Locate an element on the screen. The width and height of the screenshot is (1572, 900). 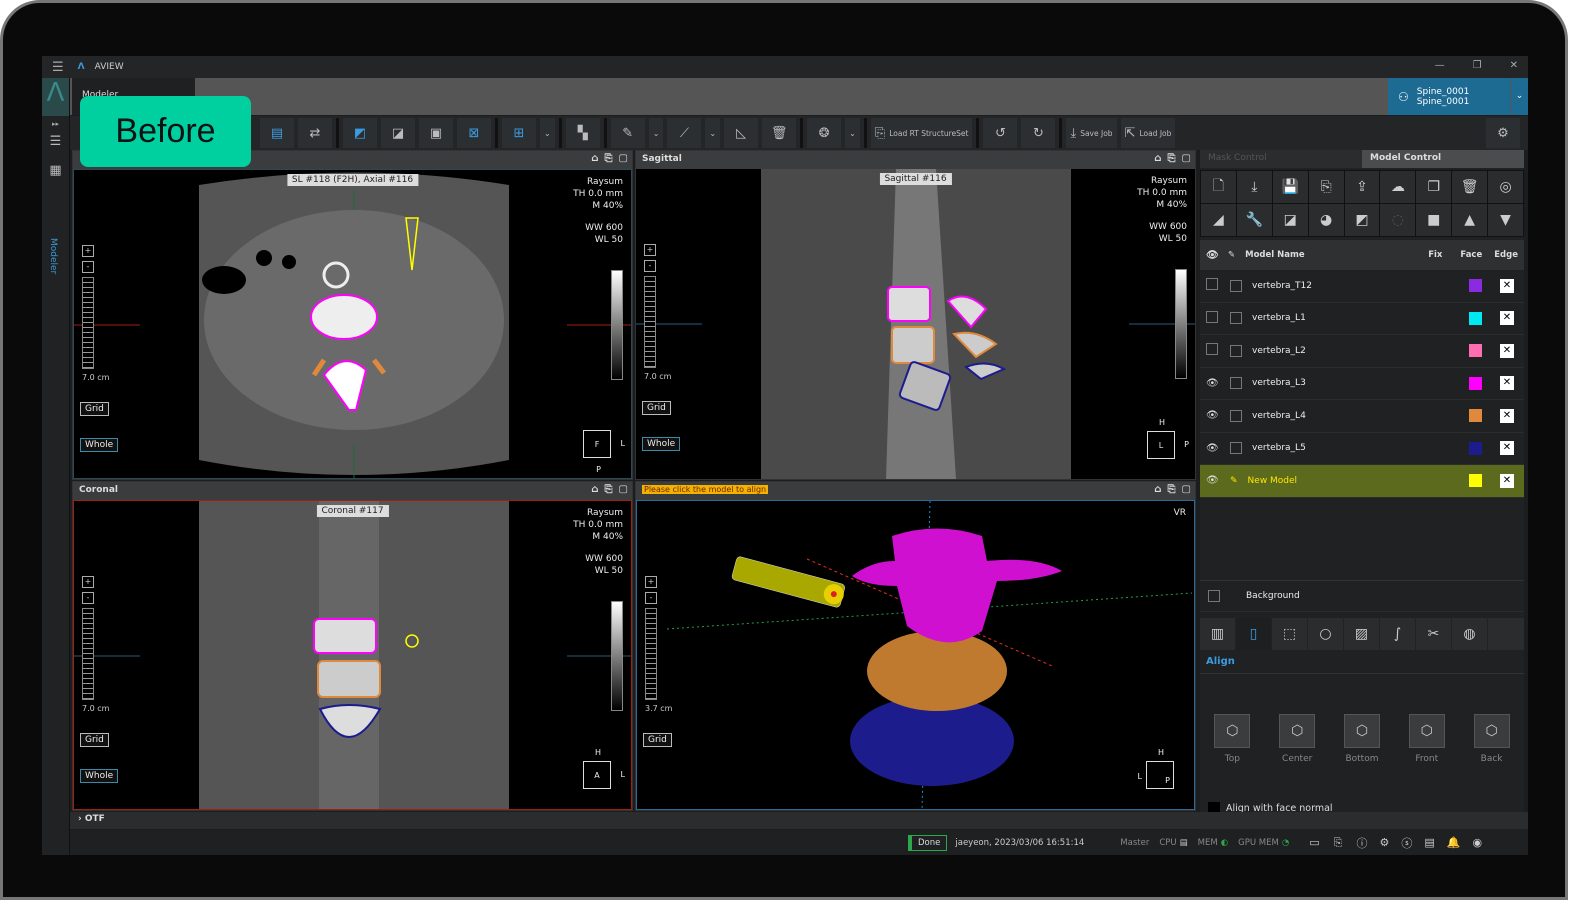
list-icon: ☰ is located at coordinates (55, 141).